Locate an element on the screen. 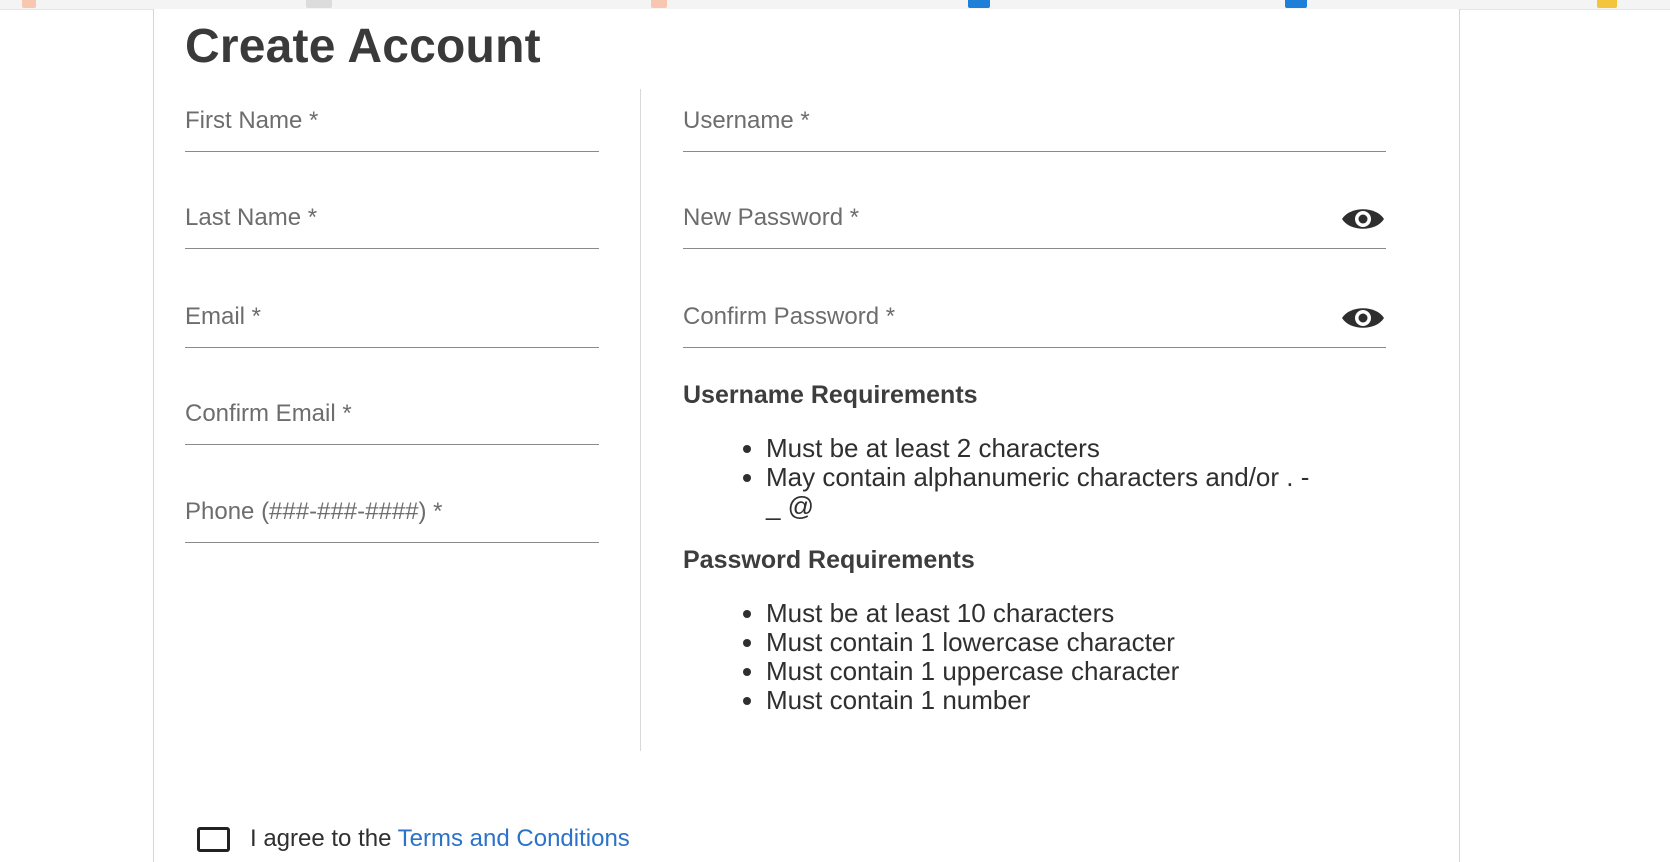 This screenshot has height=862, width=1670. list-item: Must contain 1 lowercase character is located at coordinates (1046, 642).